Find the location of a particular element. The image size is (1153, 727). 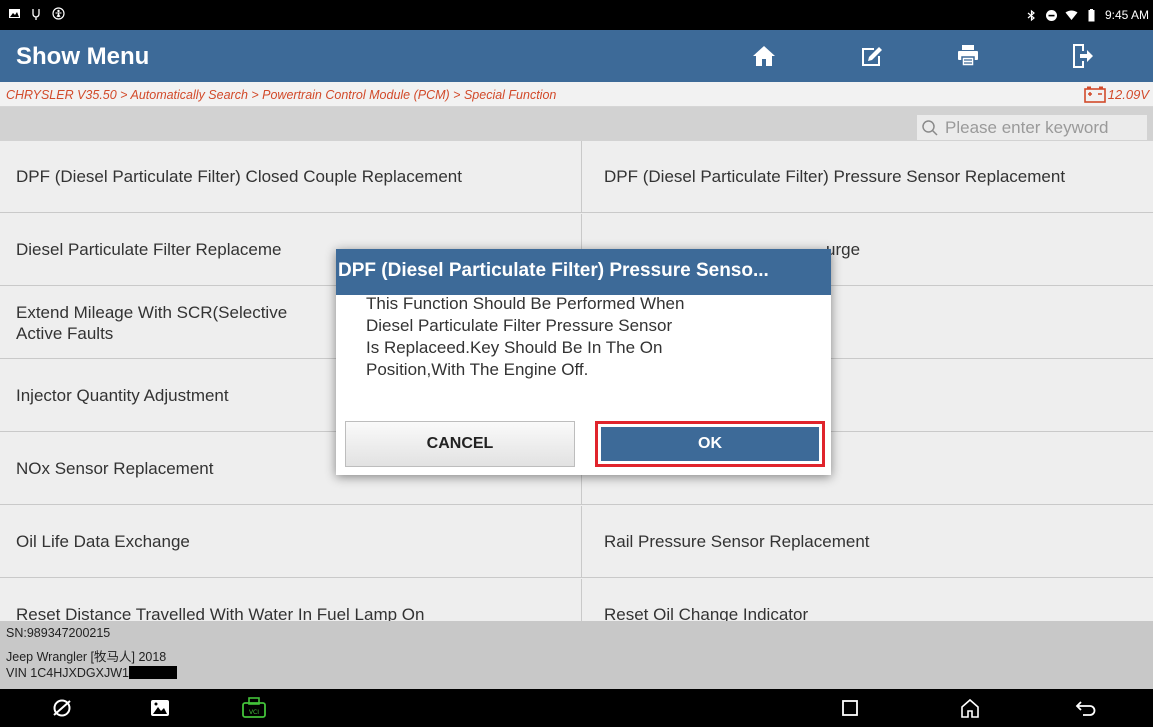

gallery-button is located at coordinates (160, 708).